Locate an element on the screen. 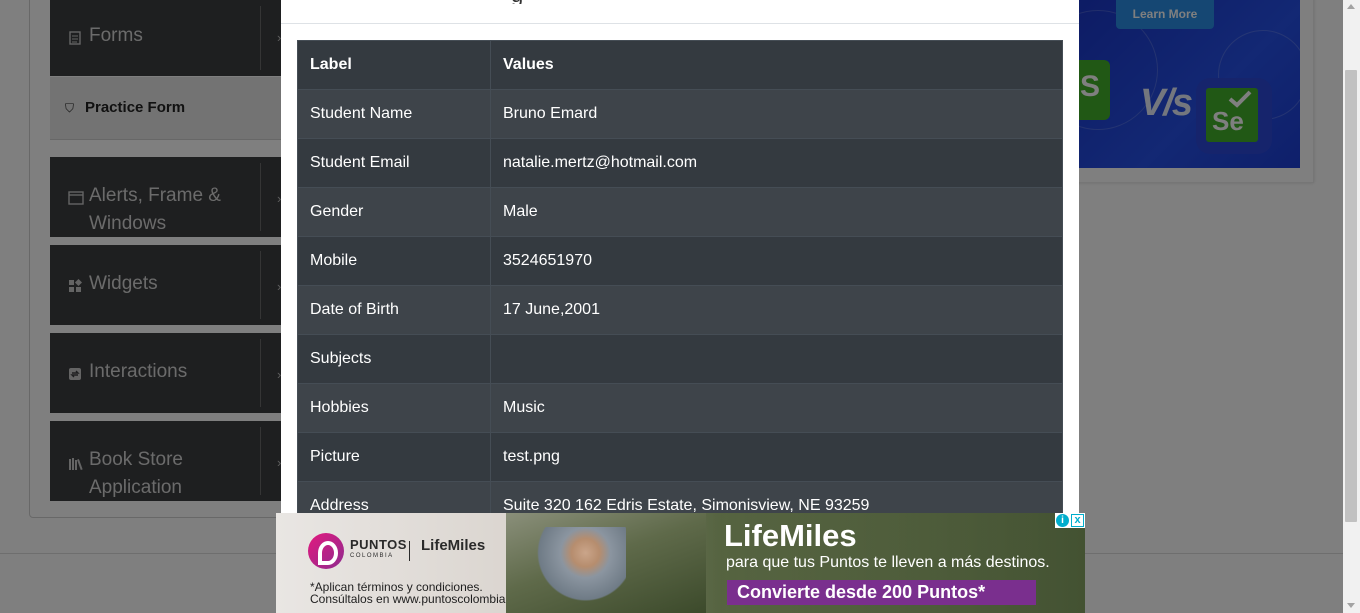 The height and width of the screenshot is (613, 1360). table-row: Student Name Bruno Emard is located at coordinates (680, 114).